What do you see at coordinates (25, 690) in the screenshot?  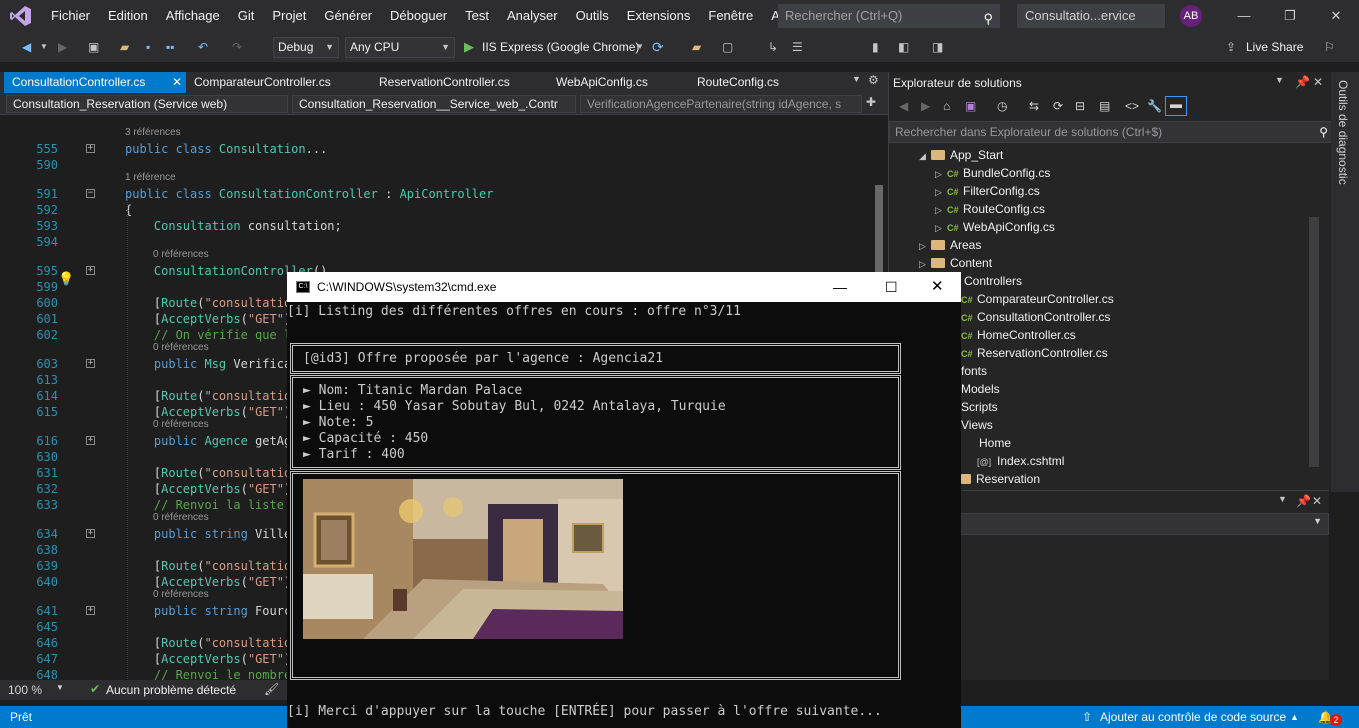 I see `zoom-level: 100 %` at bounding box center [25, 690].